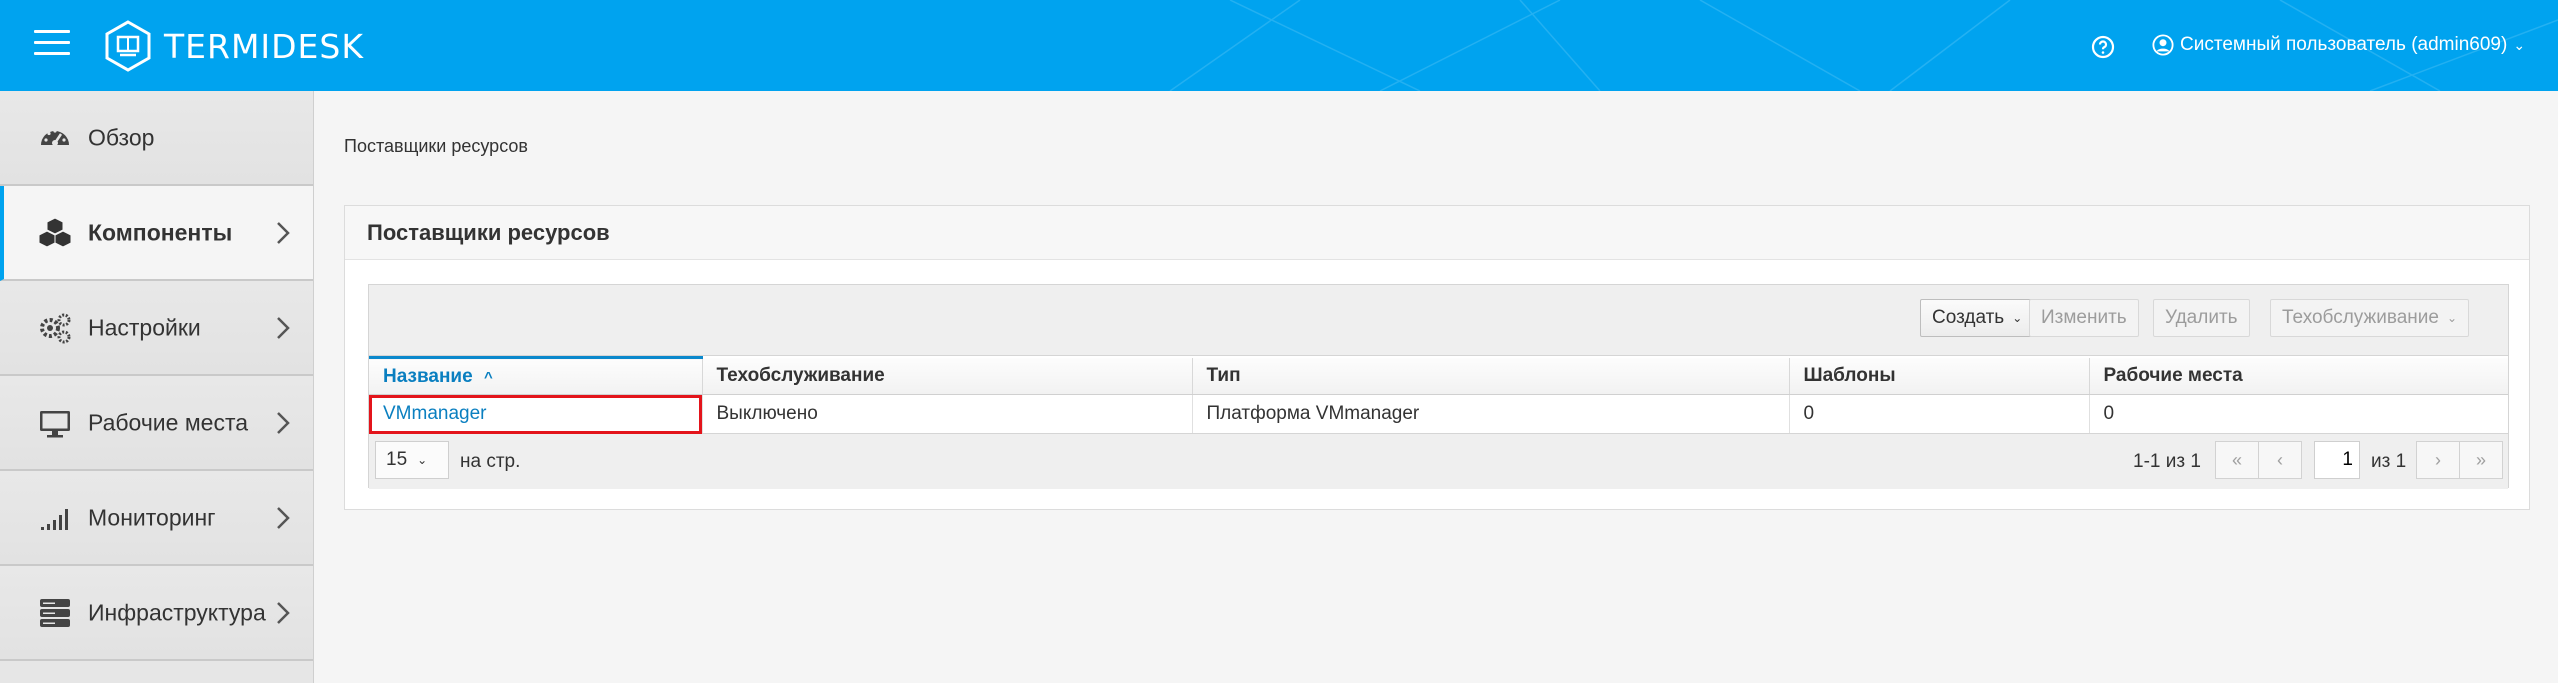  I want to click on chevron-right-icon: ›, so click(2438, 459).